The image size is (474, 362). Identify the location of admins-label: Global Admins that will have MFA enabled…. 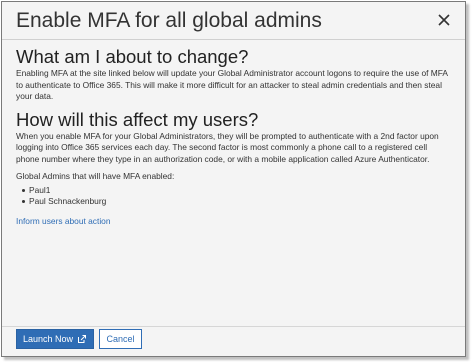
(95, 176).